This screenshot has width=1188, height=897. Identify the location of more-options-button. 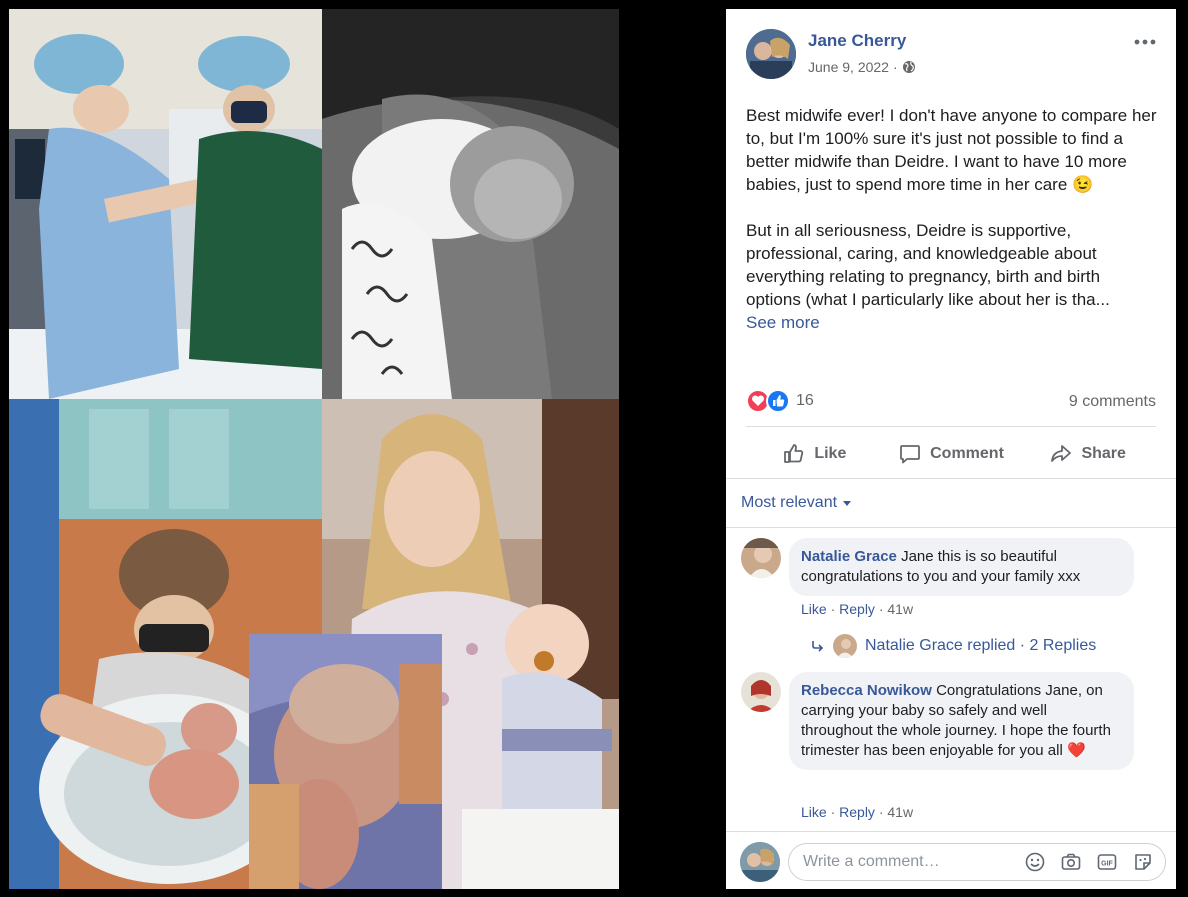
(1145, 42).